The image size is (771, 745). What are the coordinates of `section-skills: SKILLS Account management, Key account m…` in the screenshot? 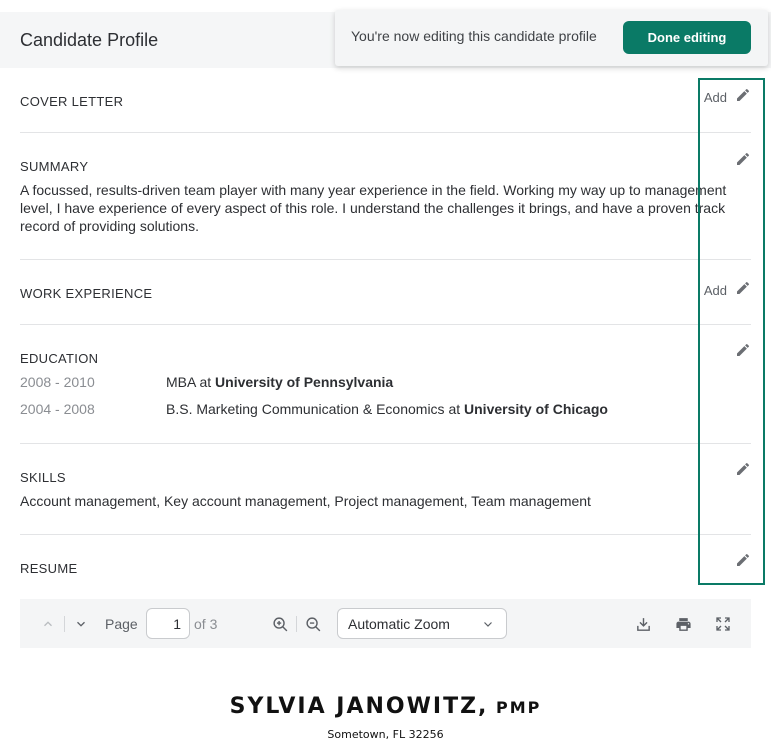 It's located at (385, 489).